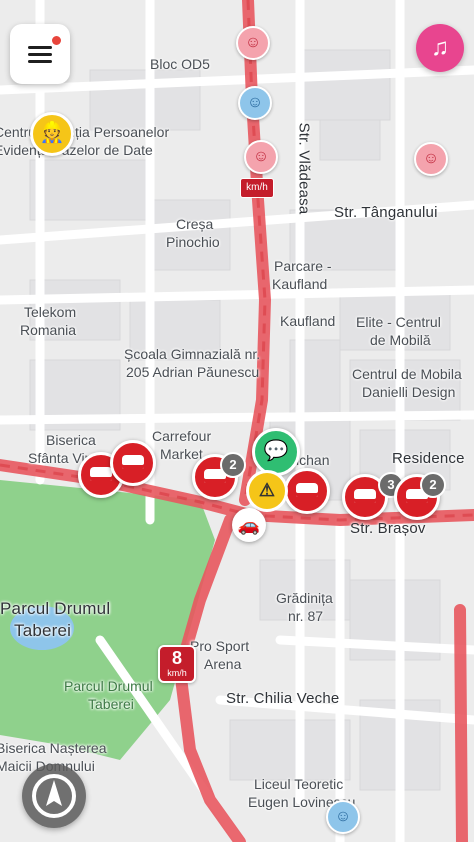  What do you see at coordinates (388, 528) in the screenshot?
I see `label-str-brasov: Str. Brașov` at bounding box center [388, 528].